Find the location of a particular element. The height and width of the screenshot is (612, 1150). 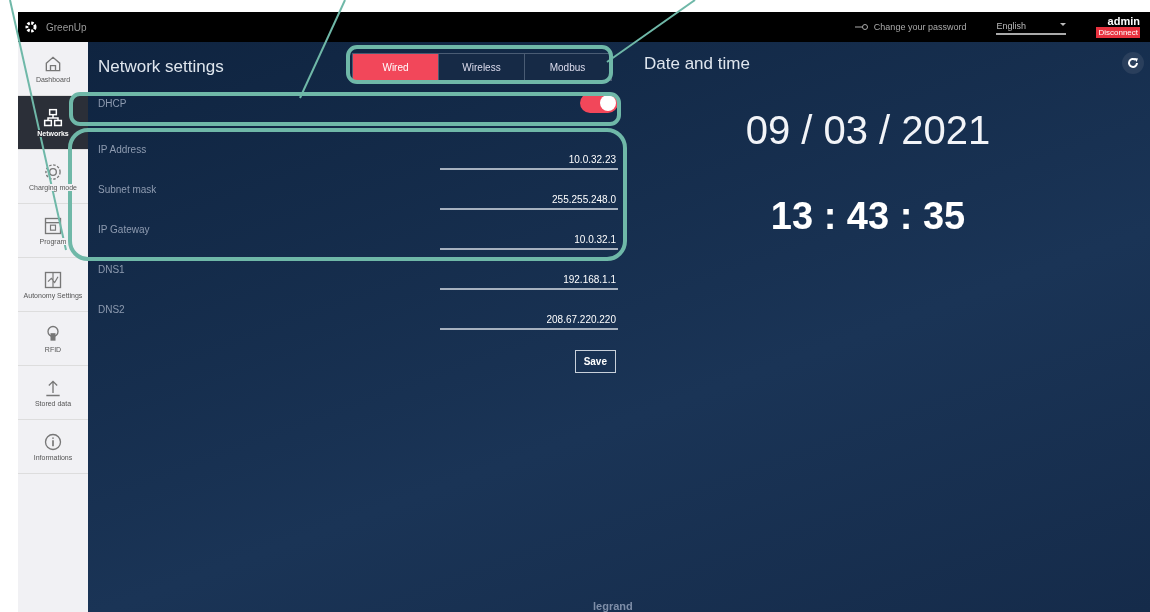

input-field: 10.0.32.1 is located at coordinates (529, 242).